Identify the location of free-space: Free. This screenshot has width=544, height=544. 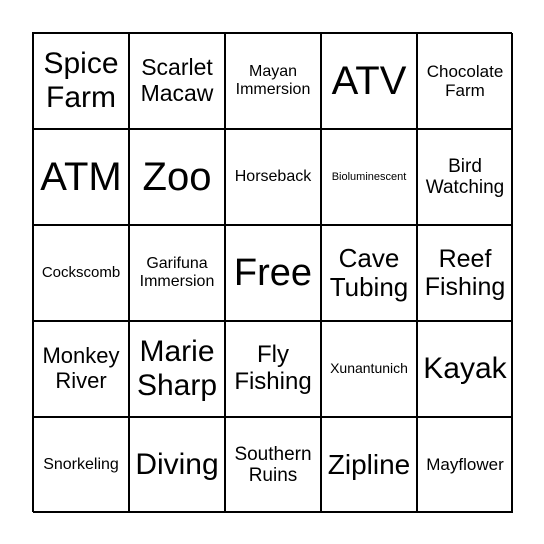
(273, 273).